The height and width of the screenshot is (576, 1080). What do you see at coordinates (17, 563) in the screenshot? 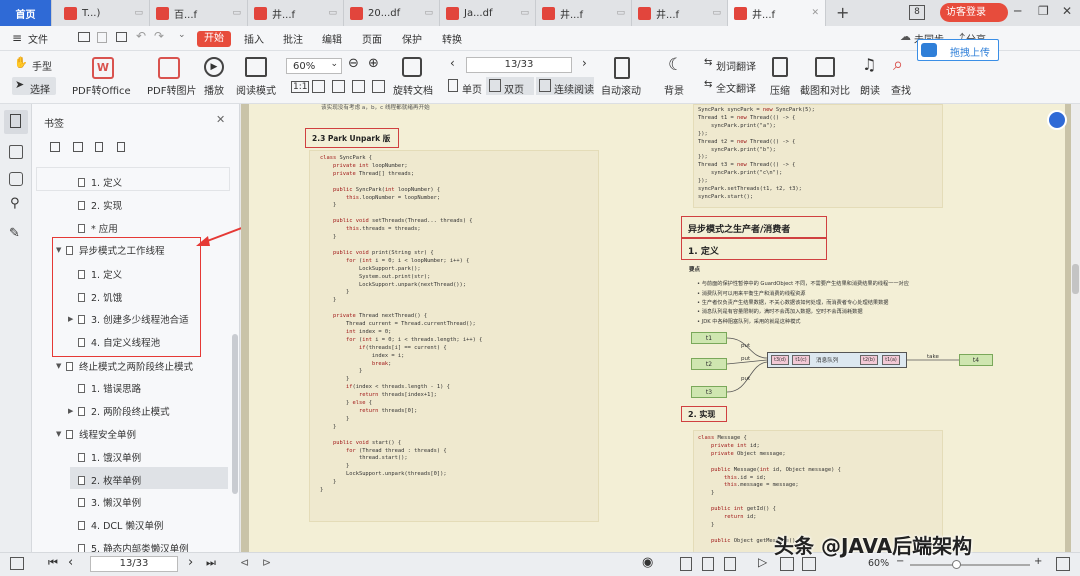
I see `sidebar-toggle-icon` at bounding box center [17, 563].